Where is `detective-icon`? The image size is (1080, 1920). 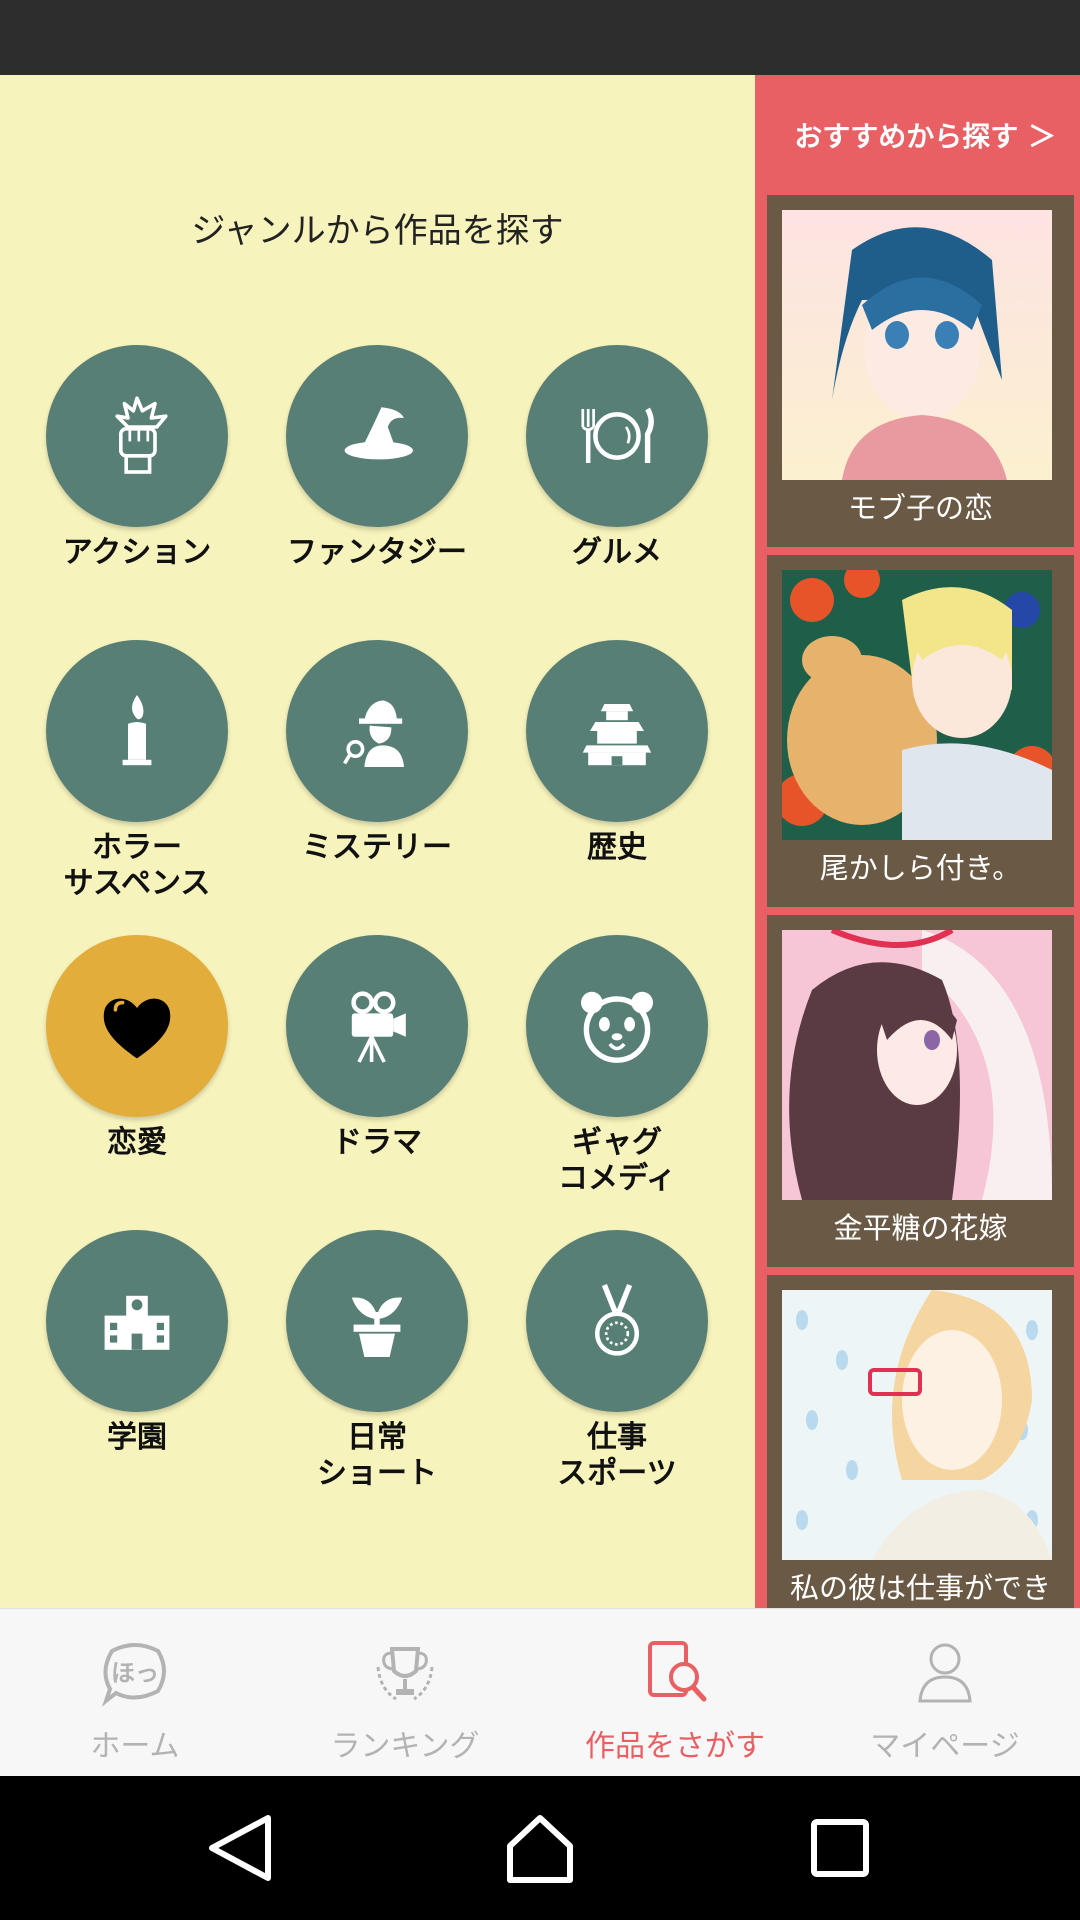 detective-icon is located at coordinates (373, 733).